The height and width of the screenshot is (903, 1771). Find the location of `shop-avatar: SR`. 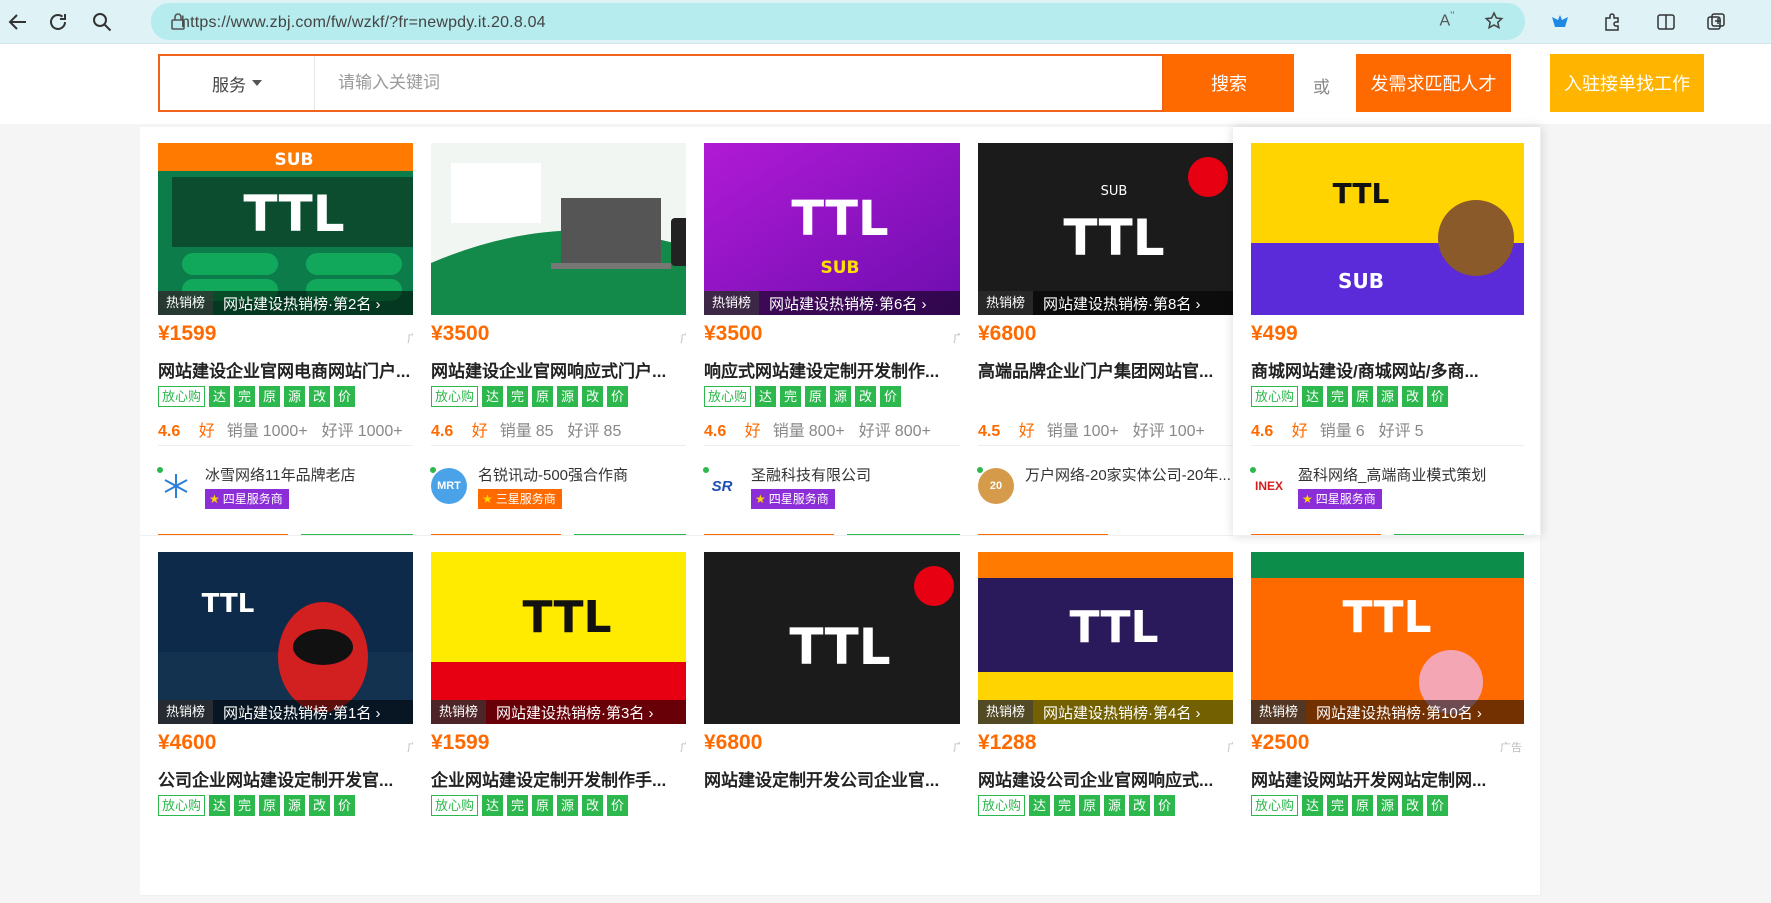

shop-avatar: SR is located at coordinates (722, 486).